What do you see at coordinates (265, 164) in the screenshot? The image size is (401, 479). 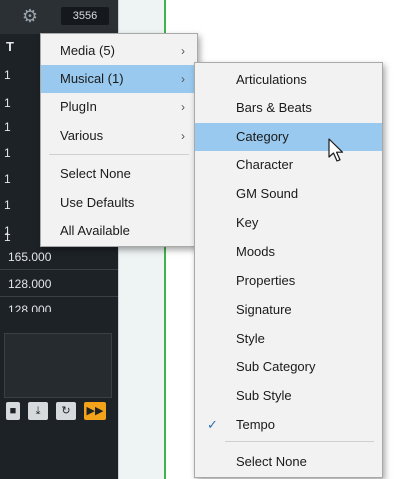 I see `menu-item-label: Character` at bounding box center [265, 164].